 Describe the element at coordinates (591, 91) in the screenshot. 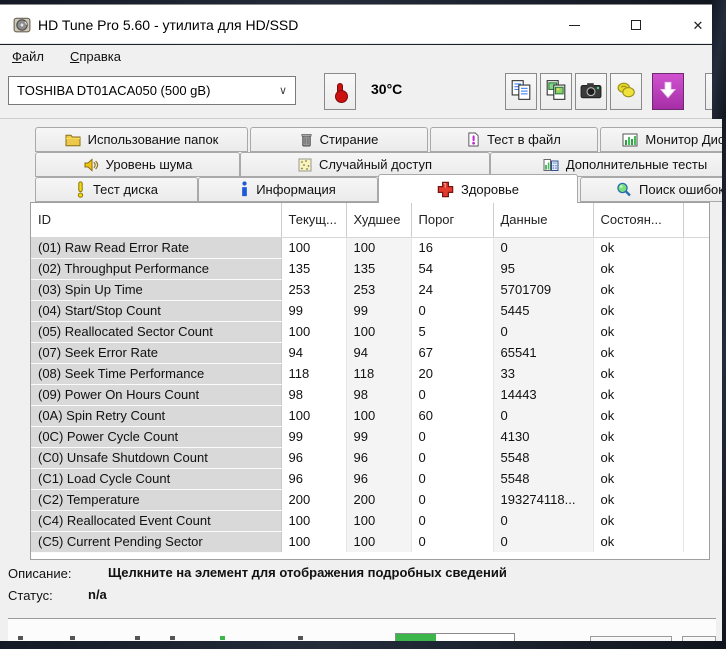

I see `screenshot-button` at that location.